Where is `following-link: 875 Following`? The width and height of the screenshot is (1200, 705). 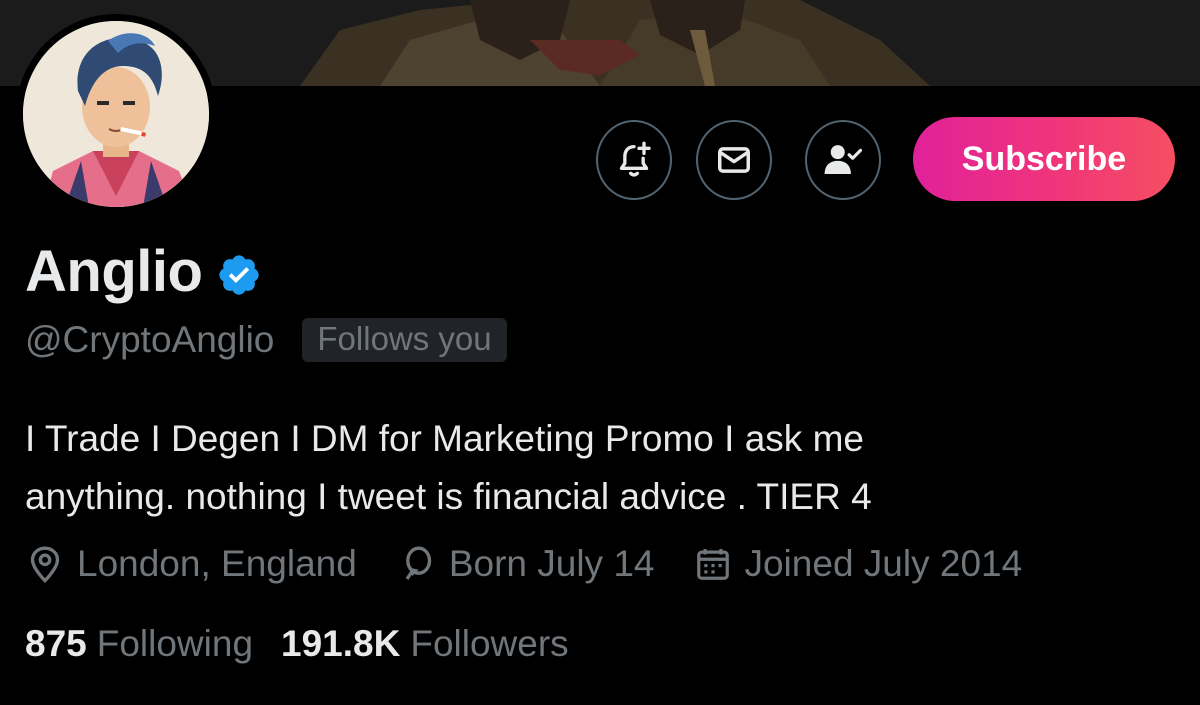 following-link: 875 Following is located at coordinates (139, 644).